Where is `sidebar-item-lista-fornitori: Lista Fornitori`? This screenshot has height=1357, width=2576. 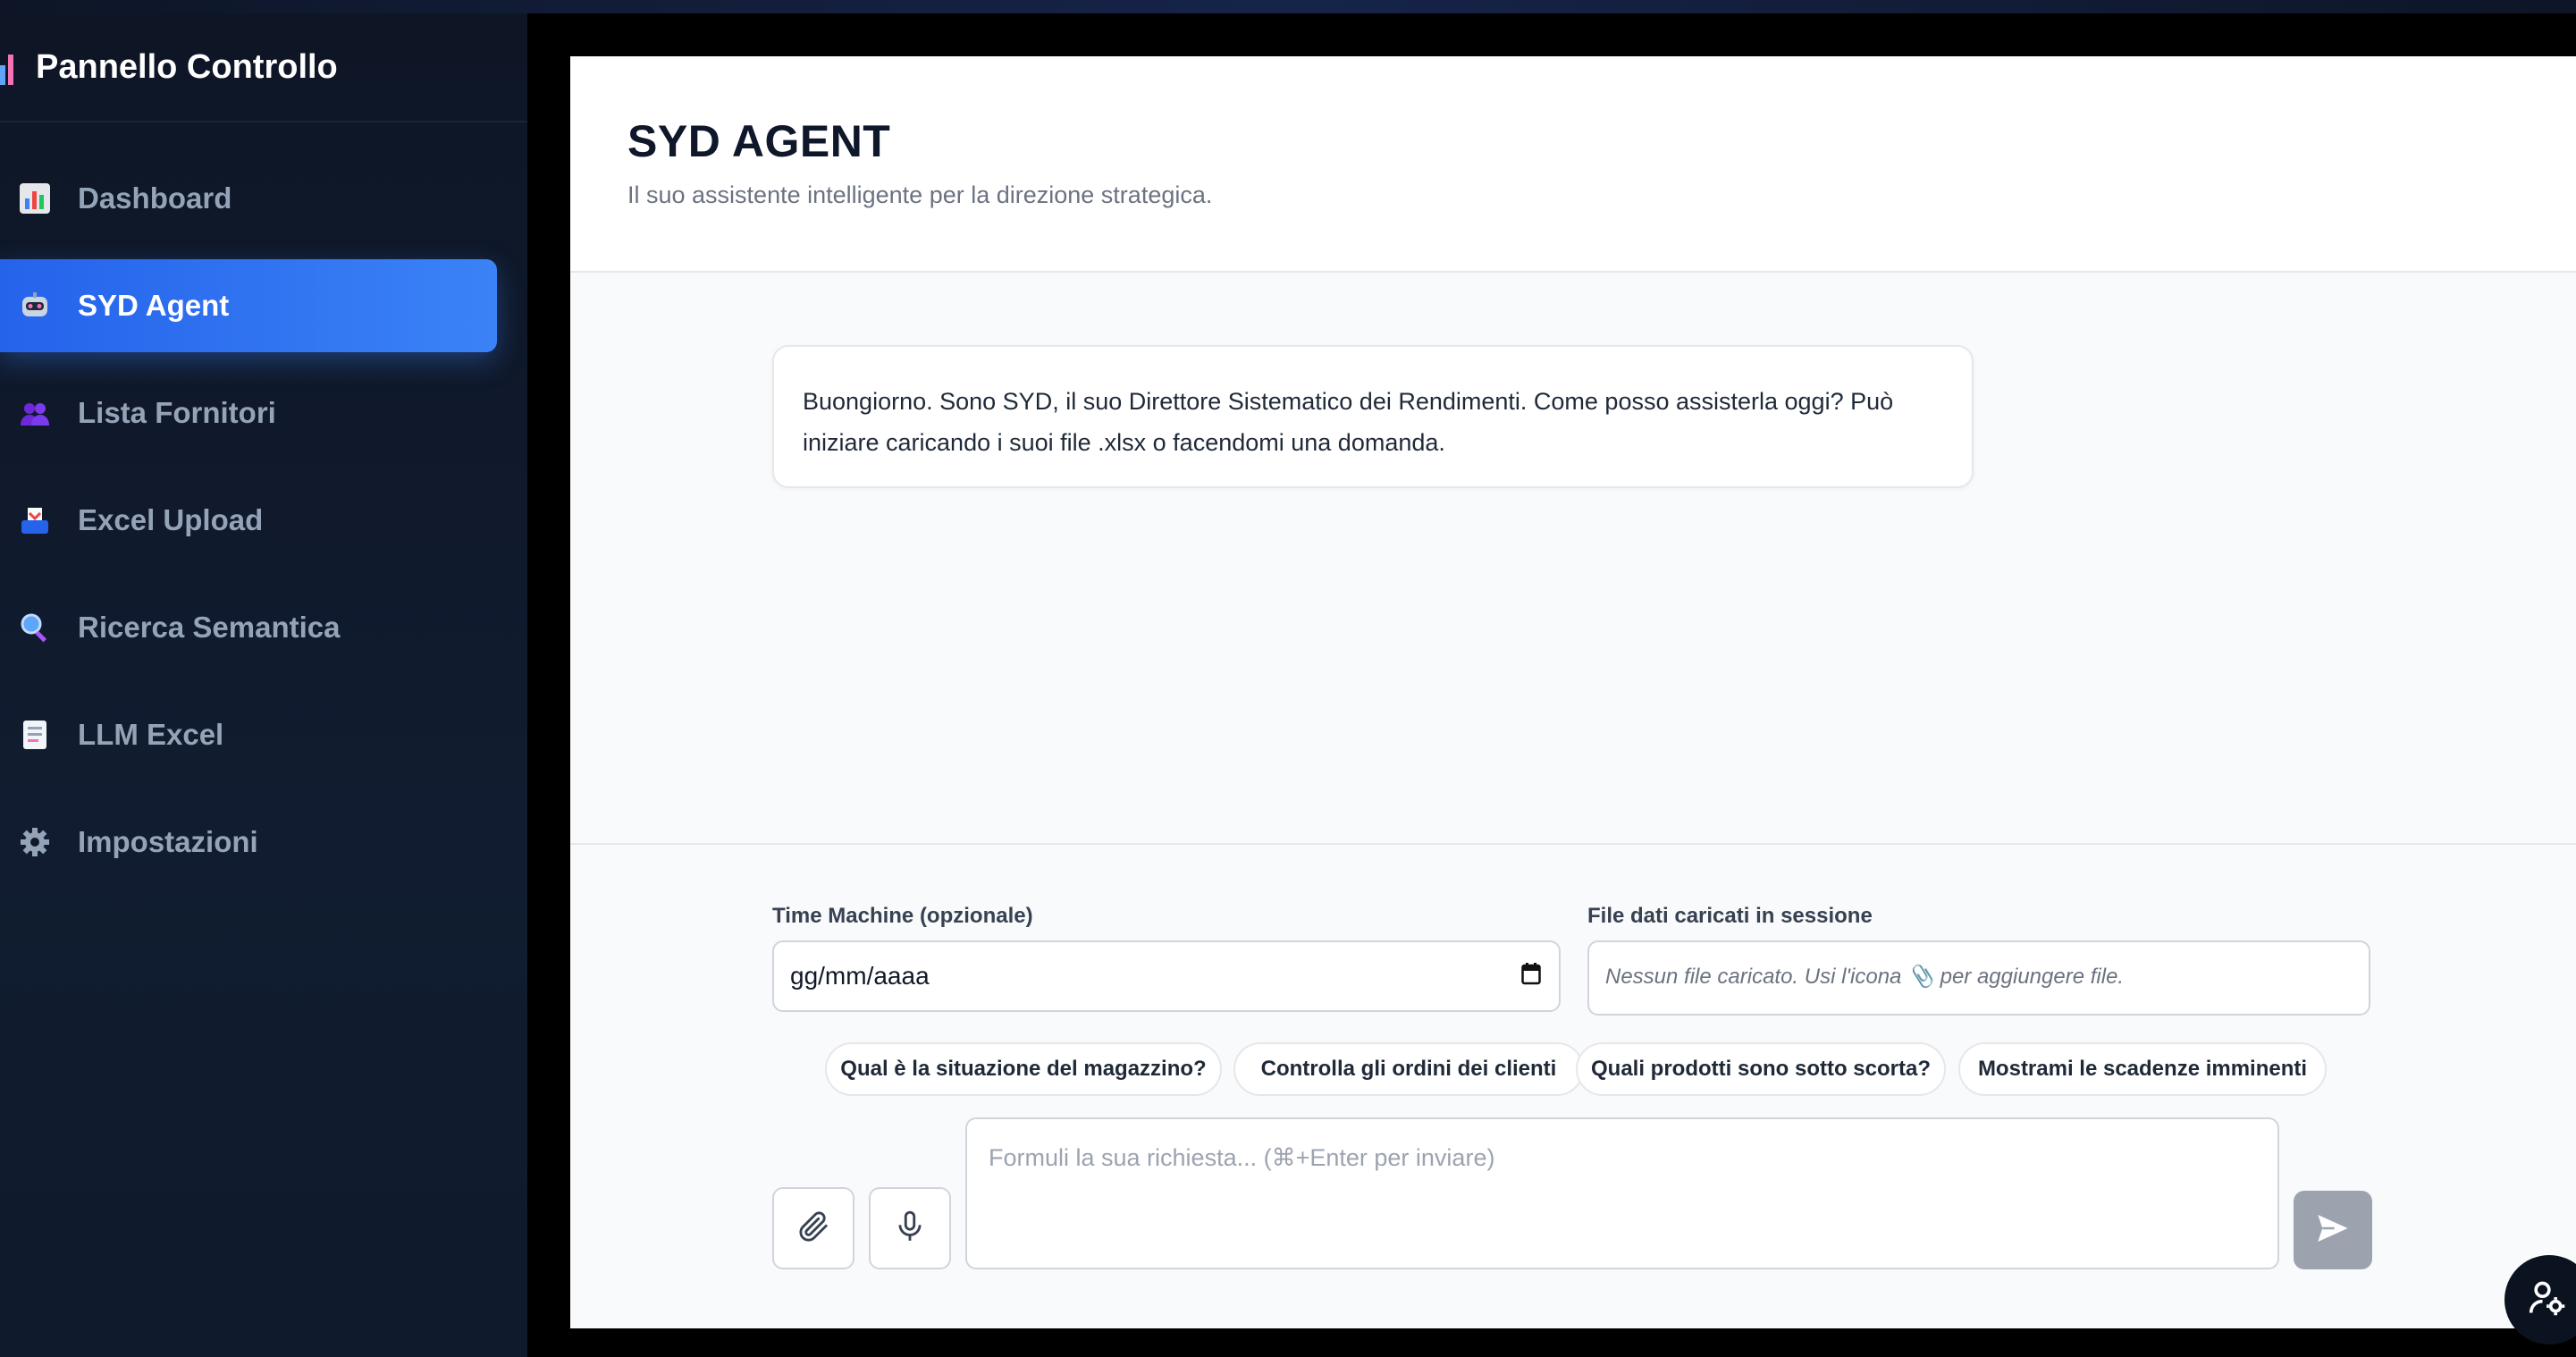 sidebar-item-lista-fornitori: Lista Fornitori is located at coordinates (249, 413).